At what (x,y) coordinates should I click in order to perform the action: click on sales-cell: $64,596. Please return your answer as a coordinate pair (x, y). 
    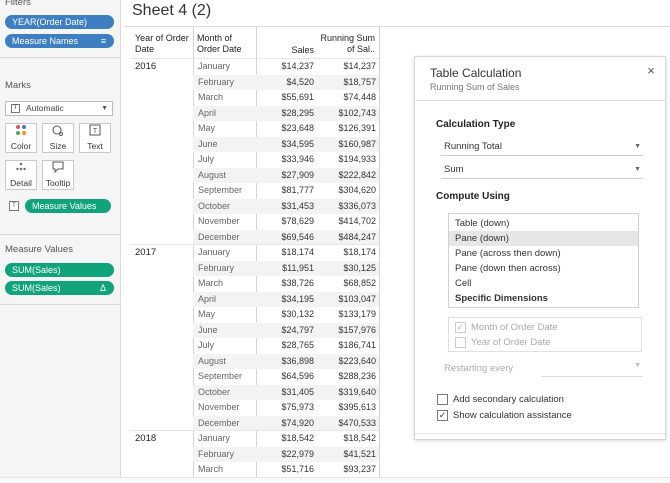
    Looking at the image, I should click on (286, 377).